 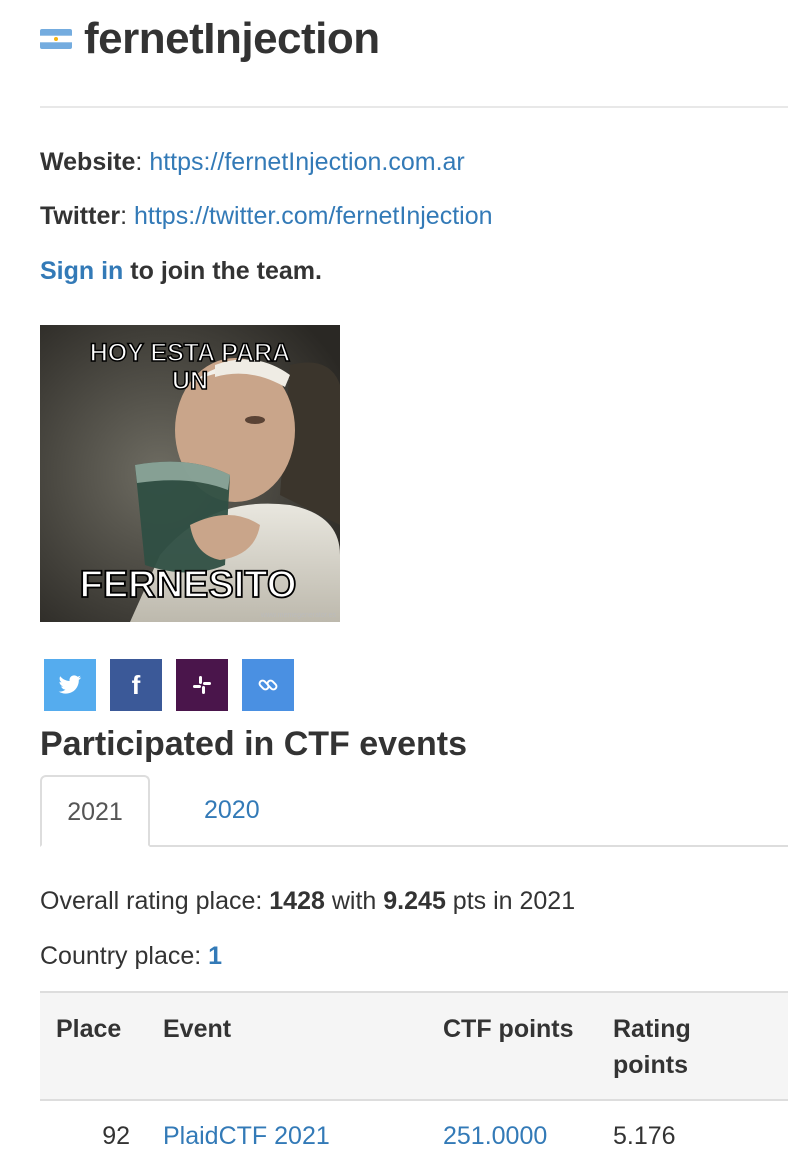 What do you see at coordinates (116, 1136) in the screenshot?
I see `row-place: 92` at bounding box center [116, 1136].